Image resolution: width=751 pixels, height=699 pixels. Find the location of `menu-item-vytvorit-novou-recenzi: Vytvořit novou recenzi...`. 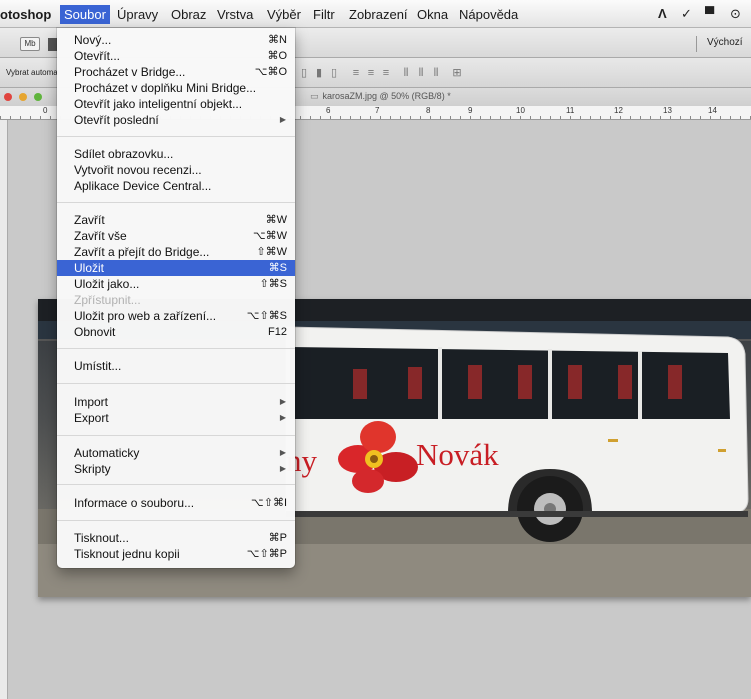

menu-item-vytvorit-novou-recenzi: Vytvořit novou recenzi... is located at coordinates (176, 170).